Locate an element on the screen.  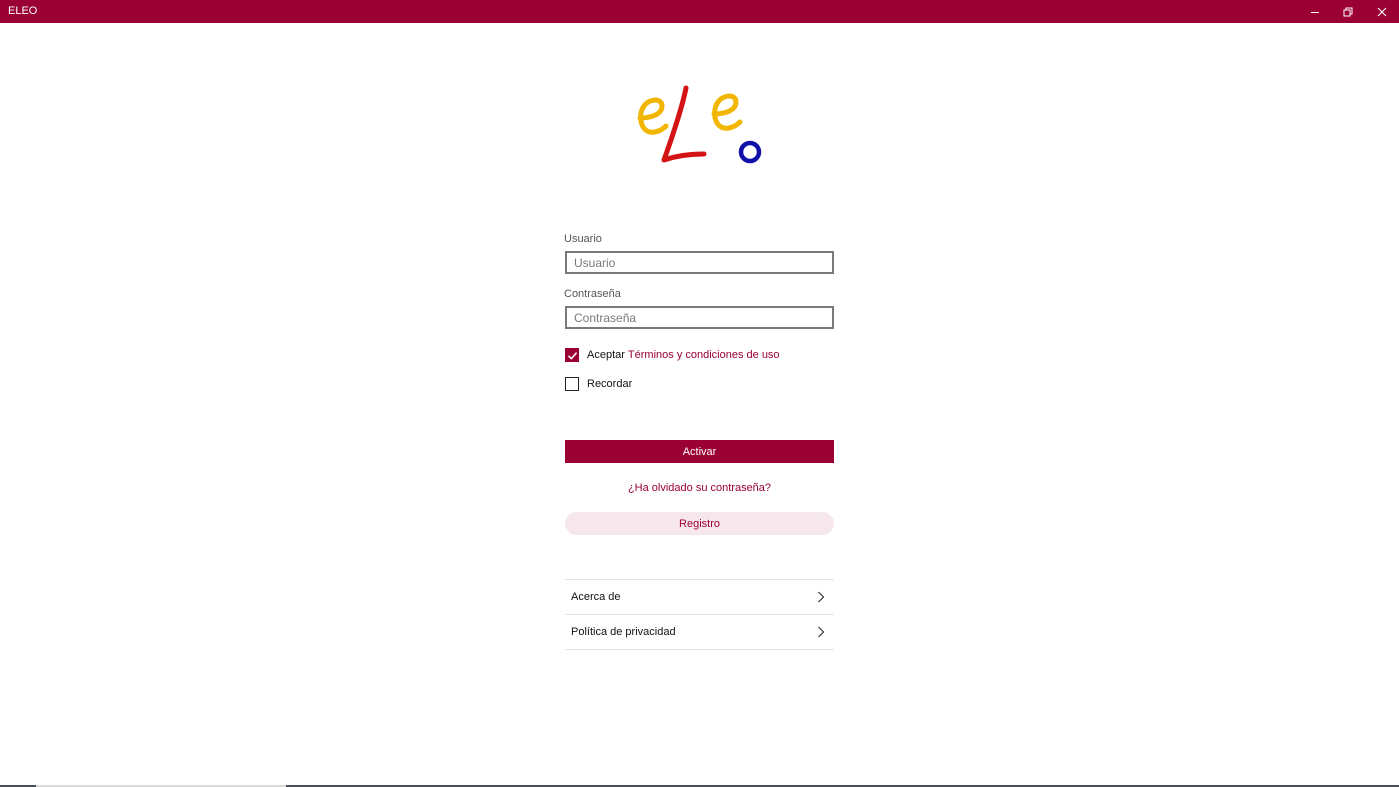
password-input is located at coordinates (699, 317).